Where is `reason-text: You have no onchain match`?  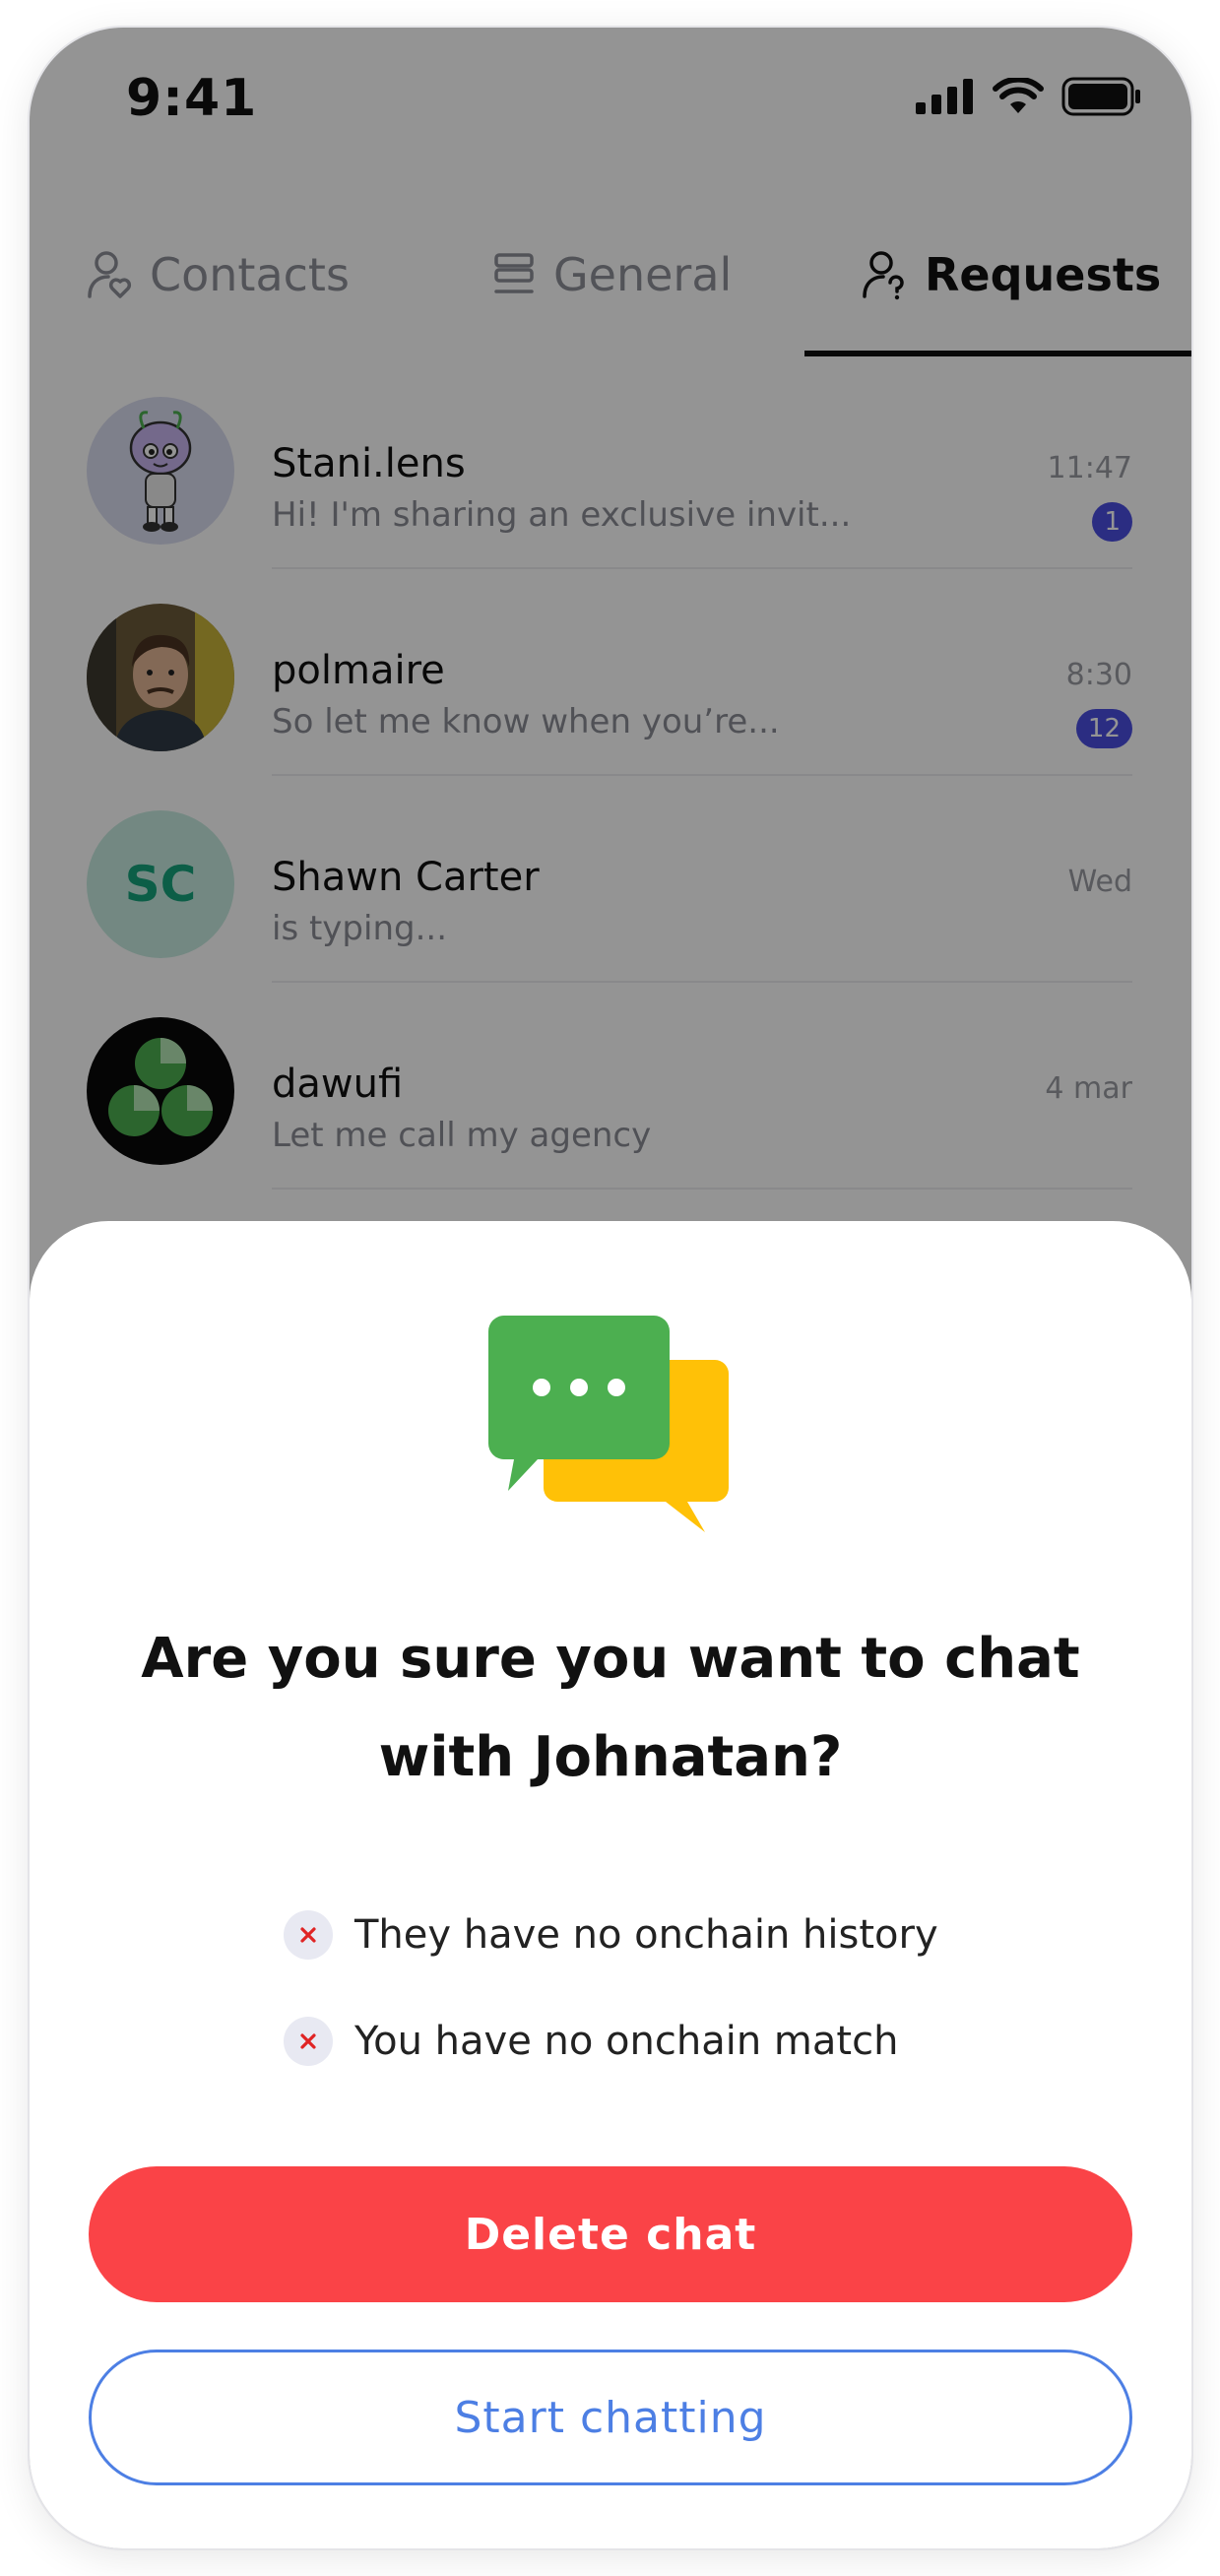
reason-text: You have no onchain match is located at coordinates (626, 2041).